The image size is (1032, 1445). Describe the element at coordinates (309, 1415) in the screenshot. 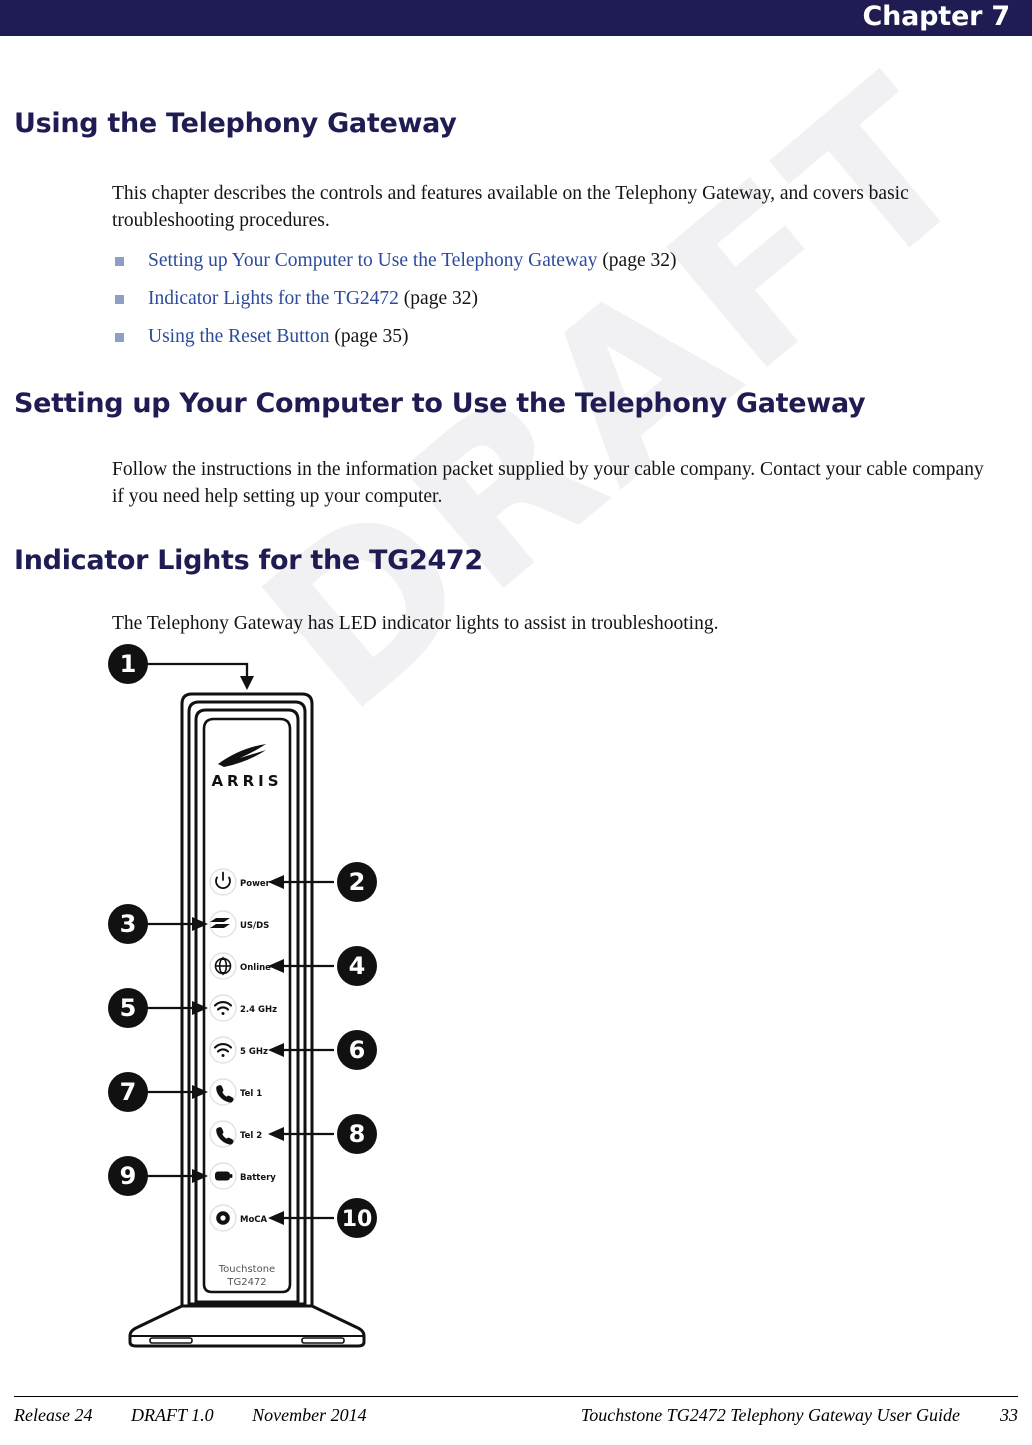

I see `footer-date: November 2014` at that location.